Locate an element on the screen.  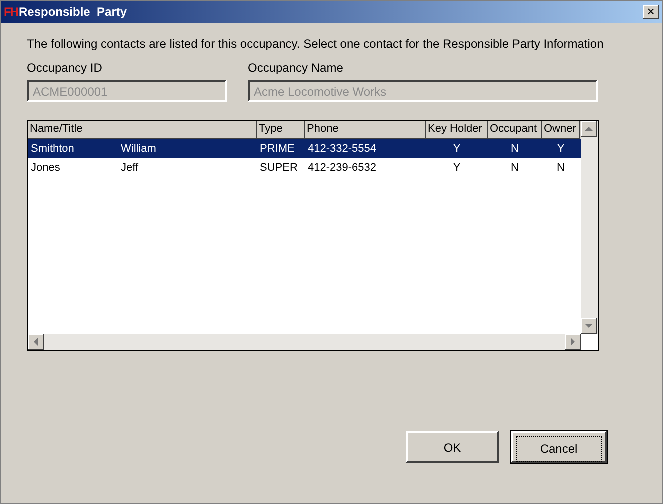
field-label: Occupancy Name is located at coordinates (296, 68).